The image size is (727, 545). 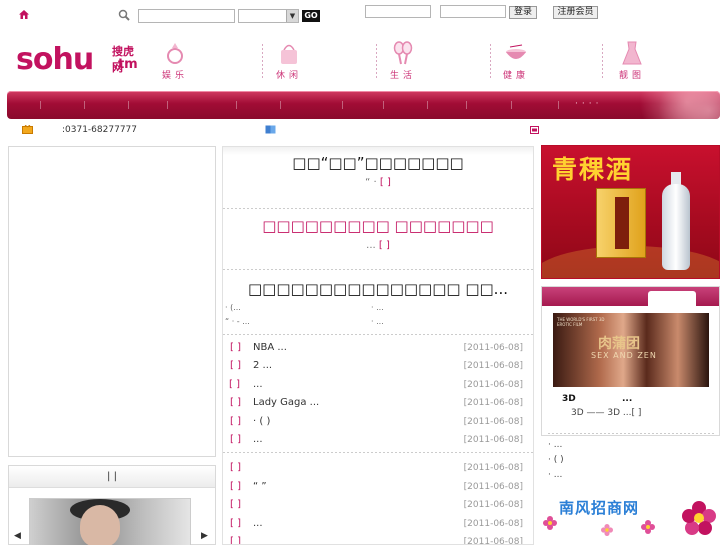 I want to click on search-icon, so click(x=124, y=15).